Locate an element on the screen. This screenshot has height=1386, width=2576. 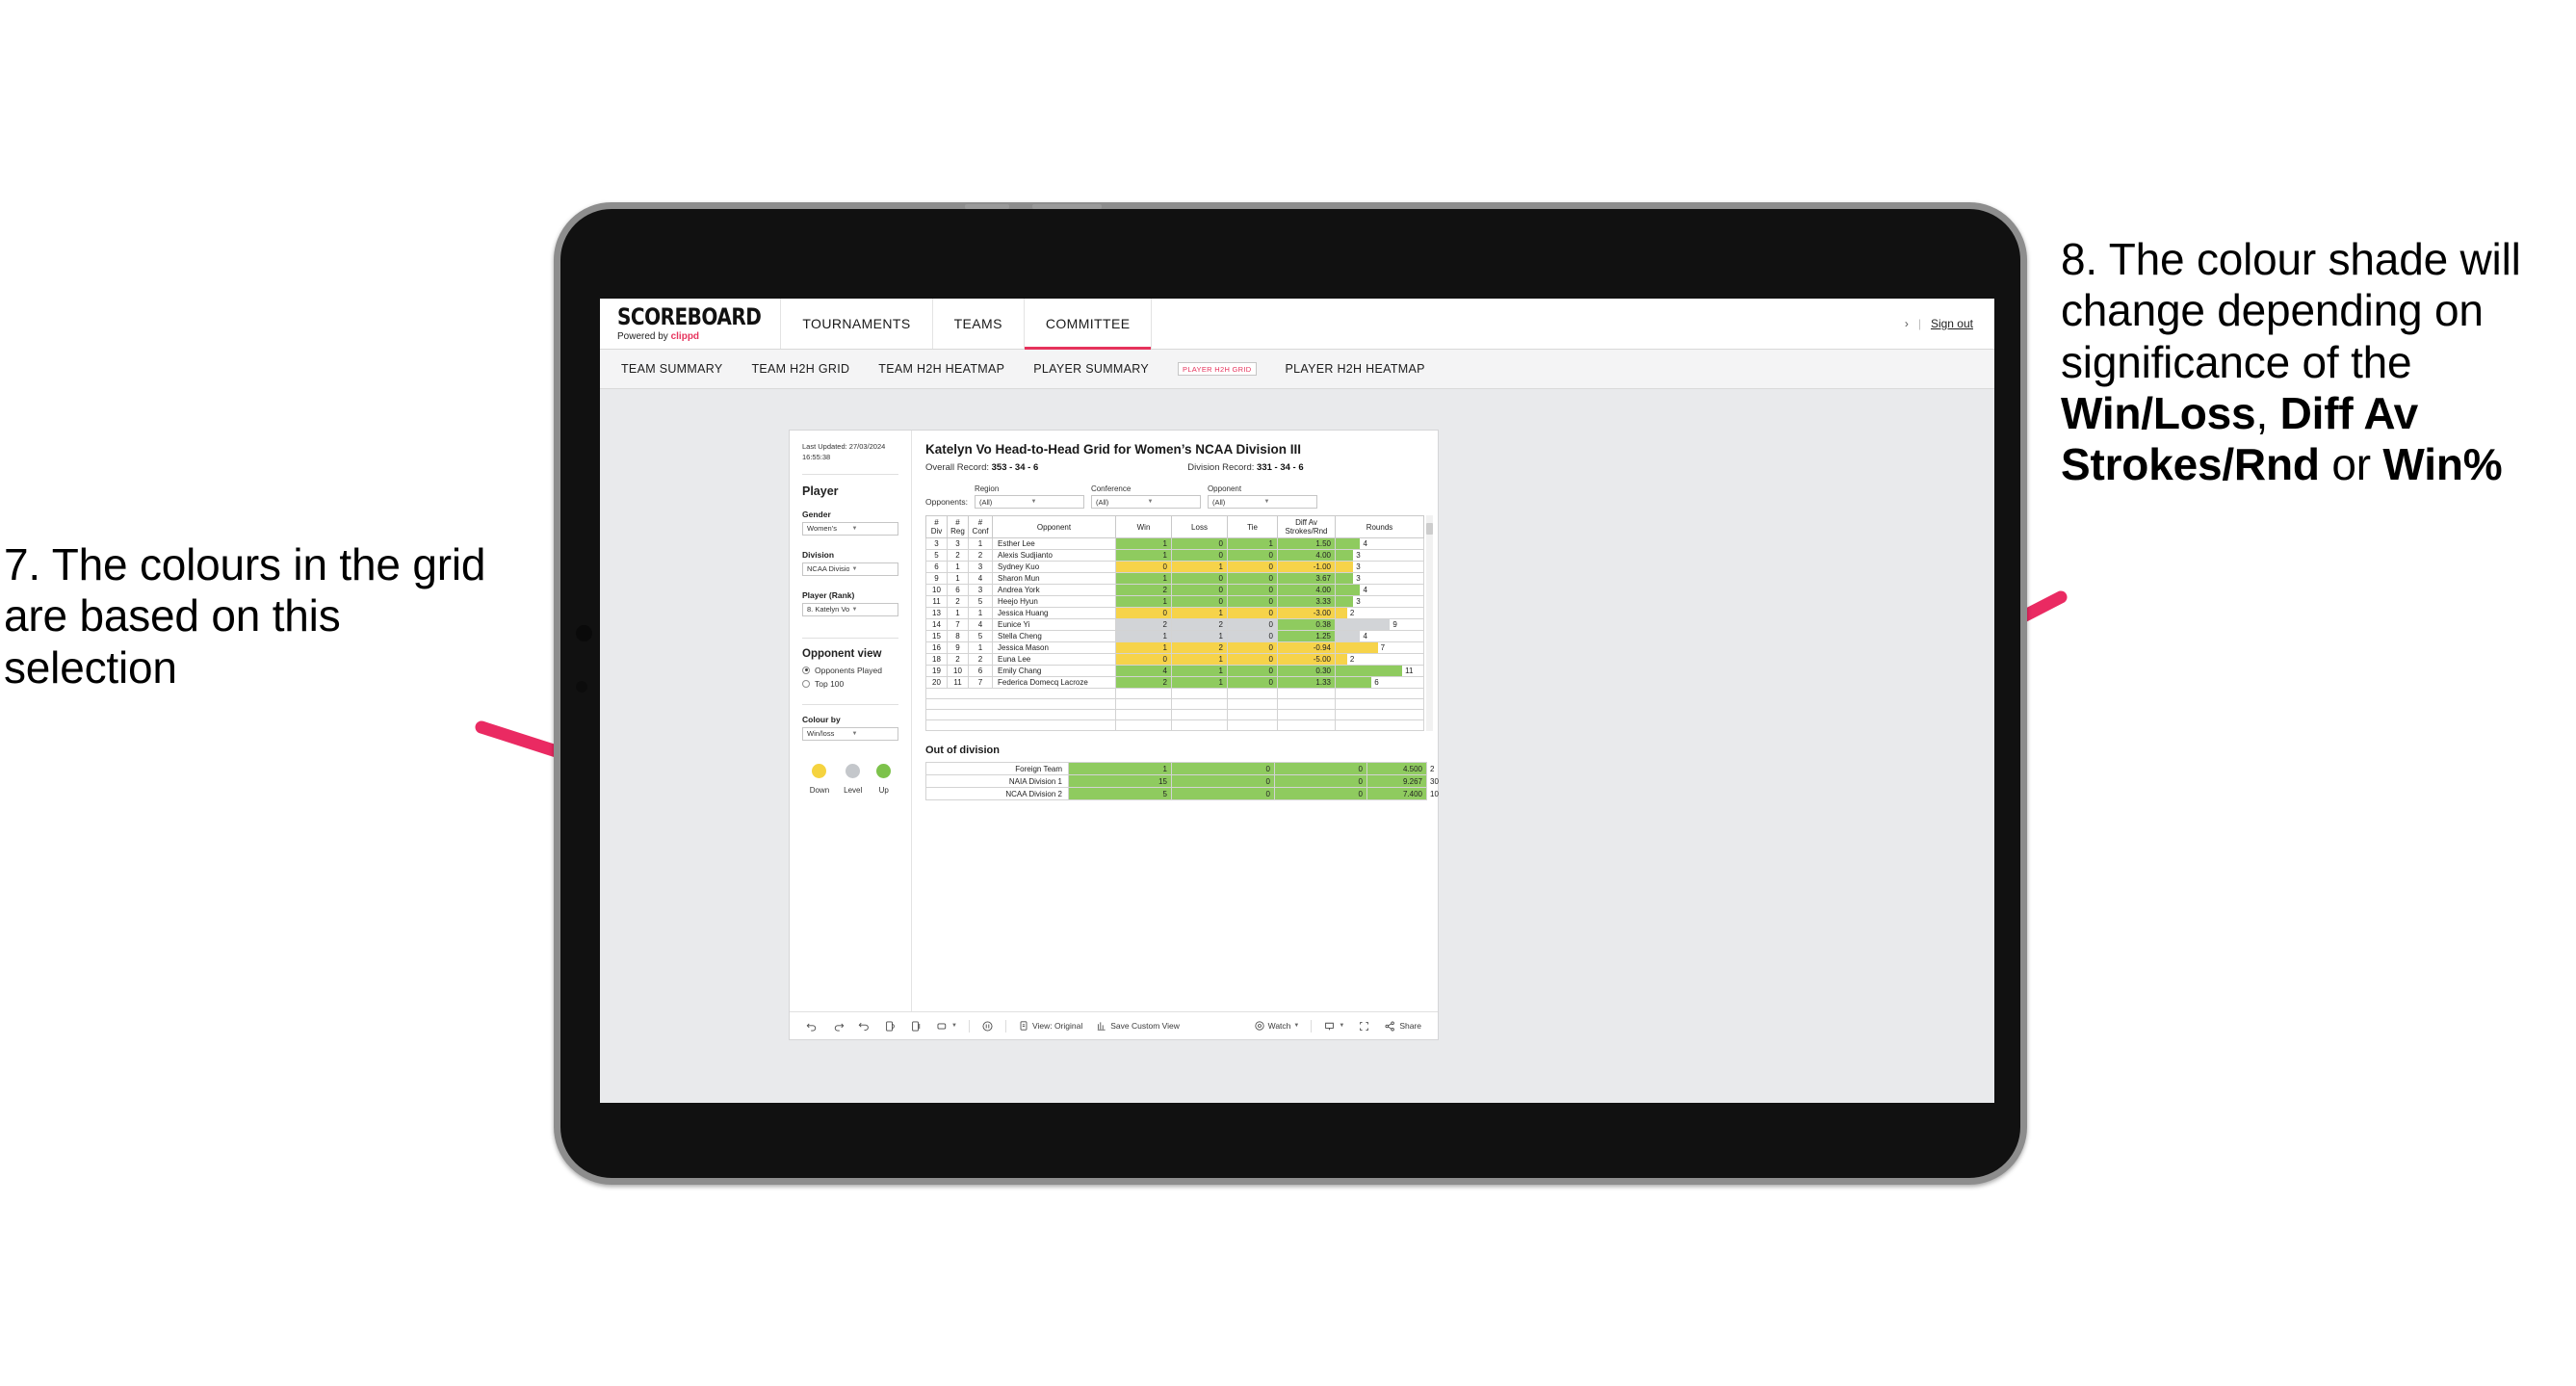
volume-button is located at coordinates (987, 206).